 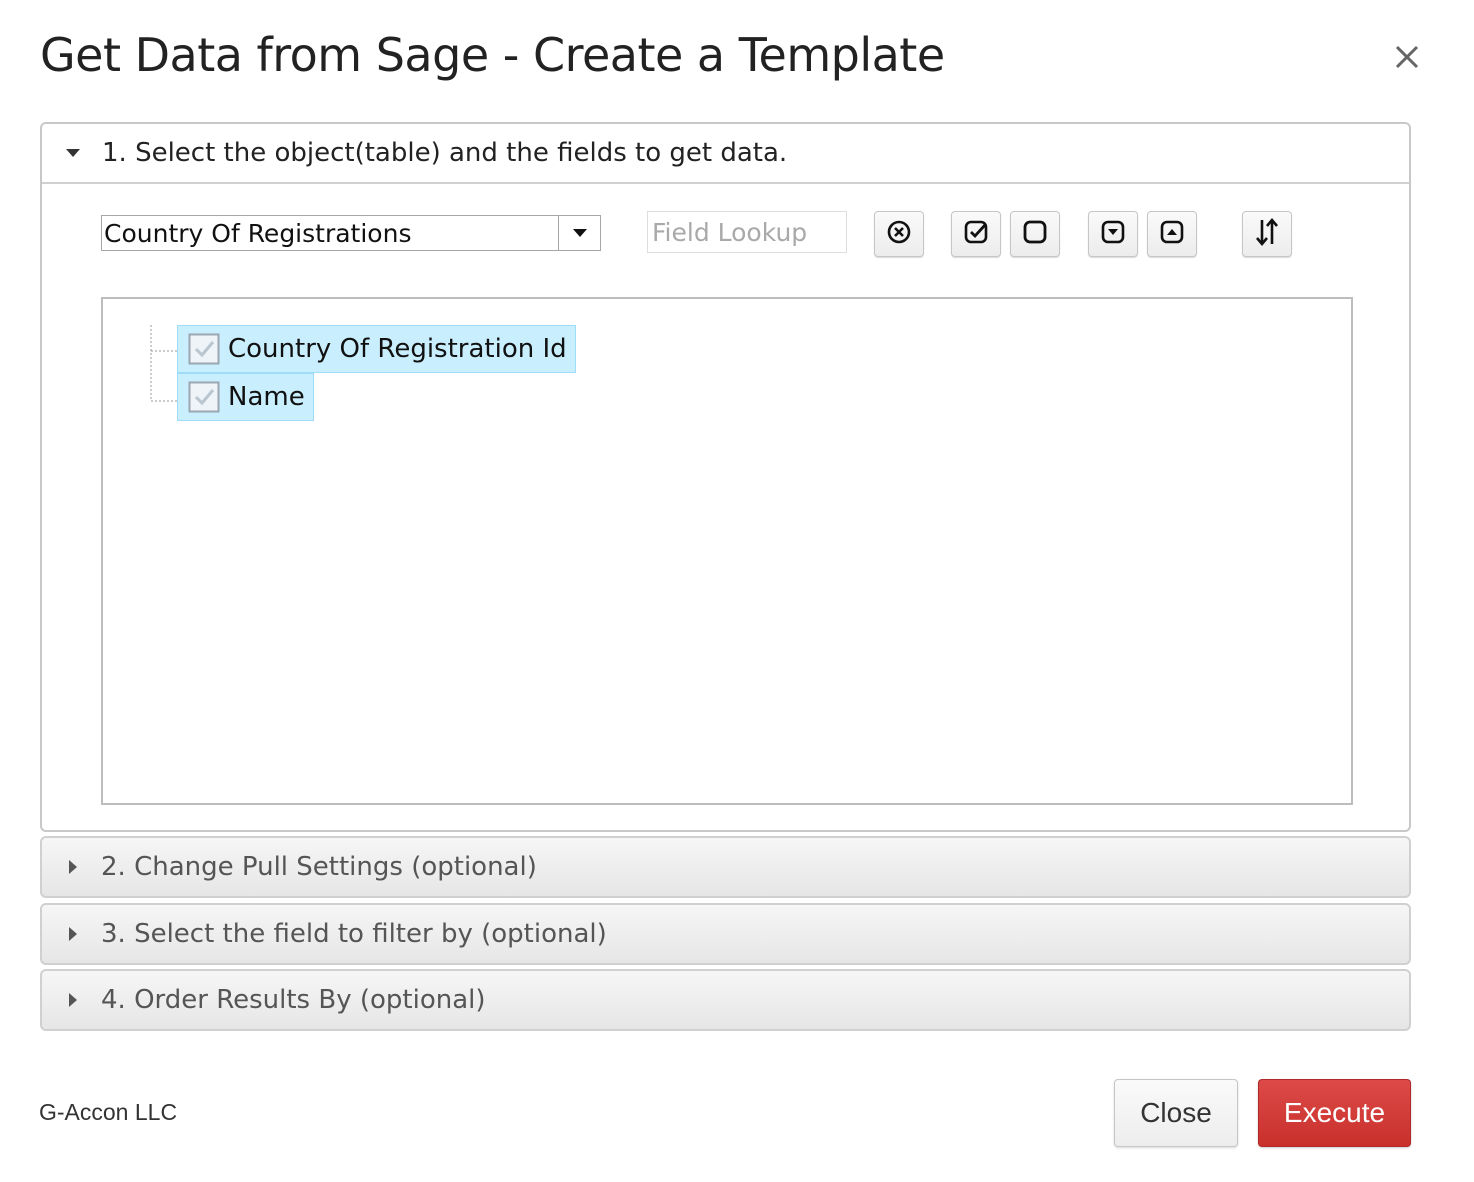 I want to click on expand-all-button, so click(x=1113, y=234).